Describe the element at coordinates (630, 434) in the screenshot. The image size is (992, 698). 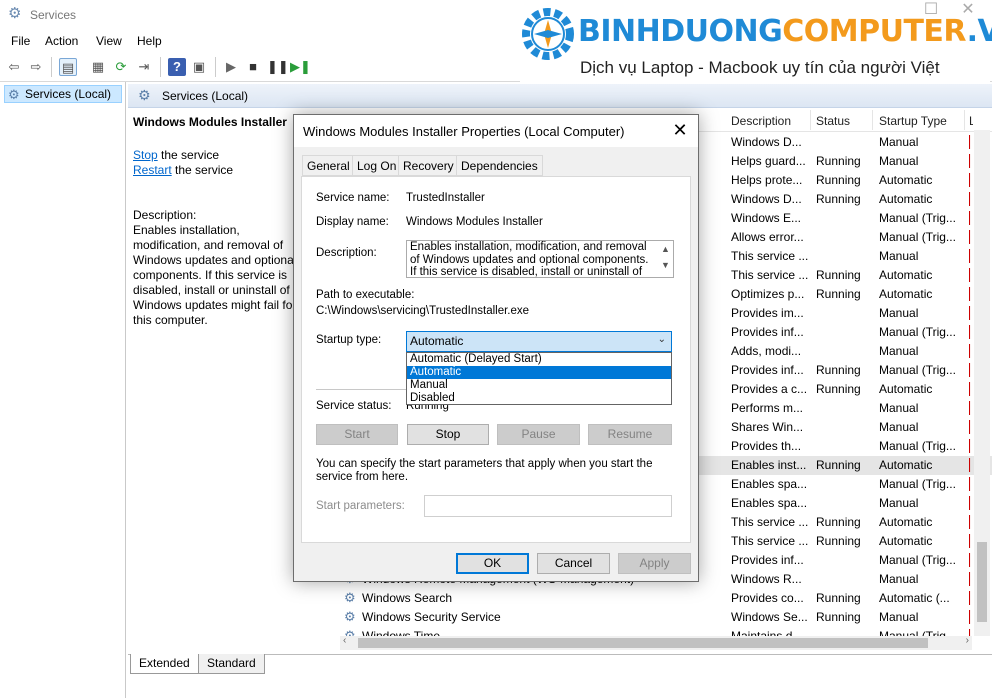
I see `resume-button: Resume` at that location.